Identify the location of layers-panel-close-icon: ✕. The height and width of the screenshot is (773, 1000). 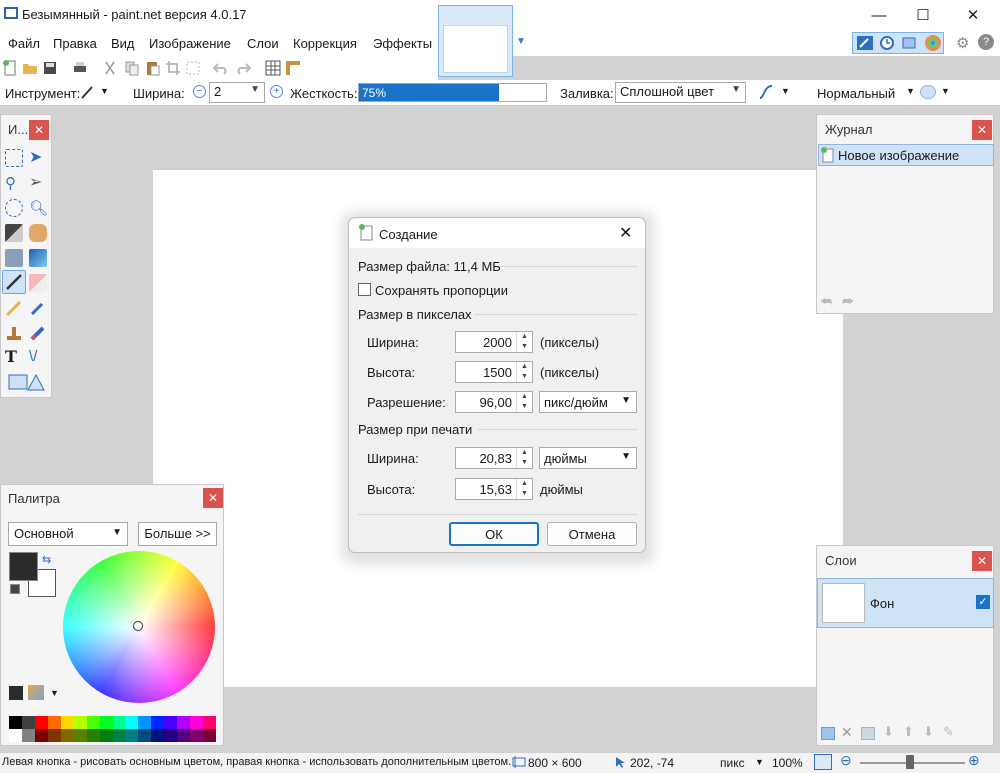
(982, 561).